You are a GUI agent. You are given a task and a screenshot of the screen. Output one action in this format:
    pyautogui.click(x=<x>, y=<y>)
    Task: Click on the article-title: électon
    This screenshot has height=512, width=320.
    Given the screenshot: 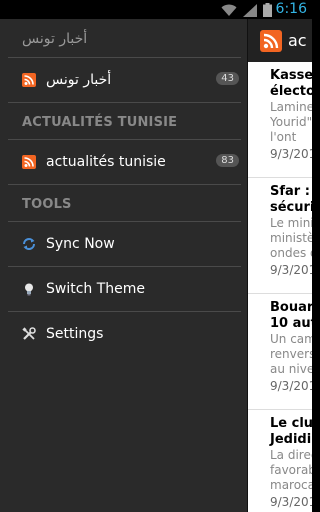 What is the action you would take?
    pyautogui.click(x=291, y=91)
    